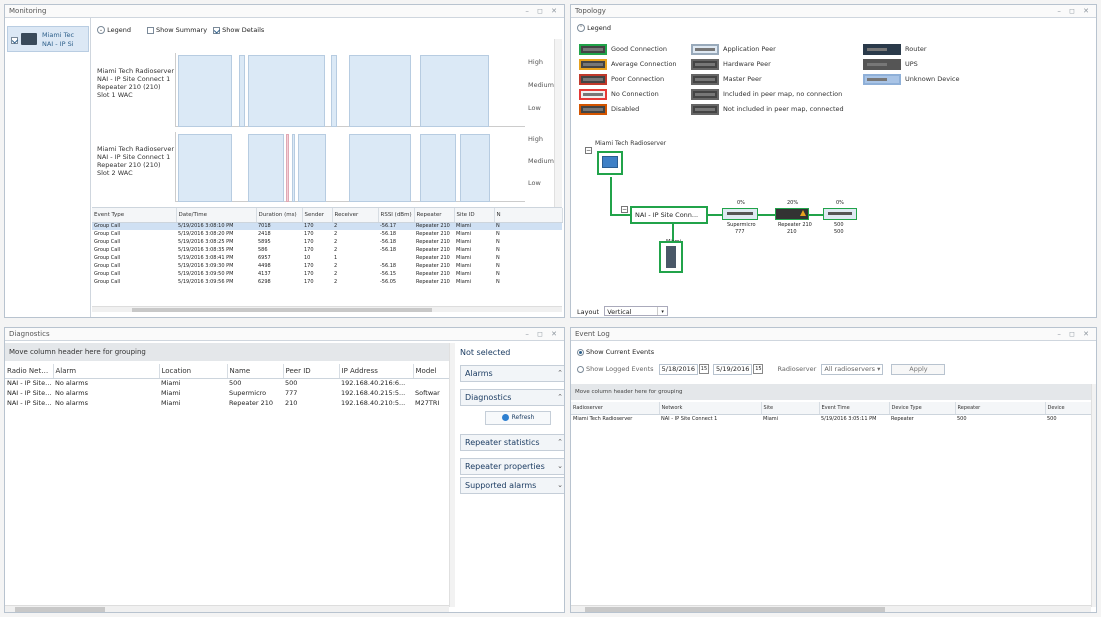 Image resolution: width=1101 pixels, height=617 pixels. I want to click on supported-alarms-section: Supported alarms ⌄, so click(512, 485).